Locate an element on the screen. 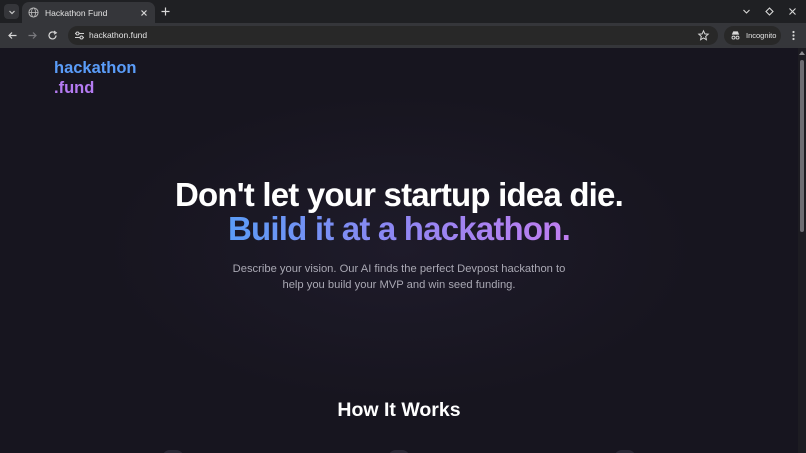  vertical-scrollbar is located at coordinates (802, 250).